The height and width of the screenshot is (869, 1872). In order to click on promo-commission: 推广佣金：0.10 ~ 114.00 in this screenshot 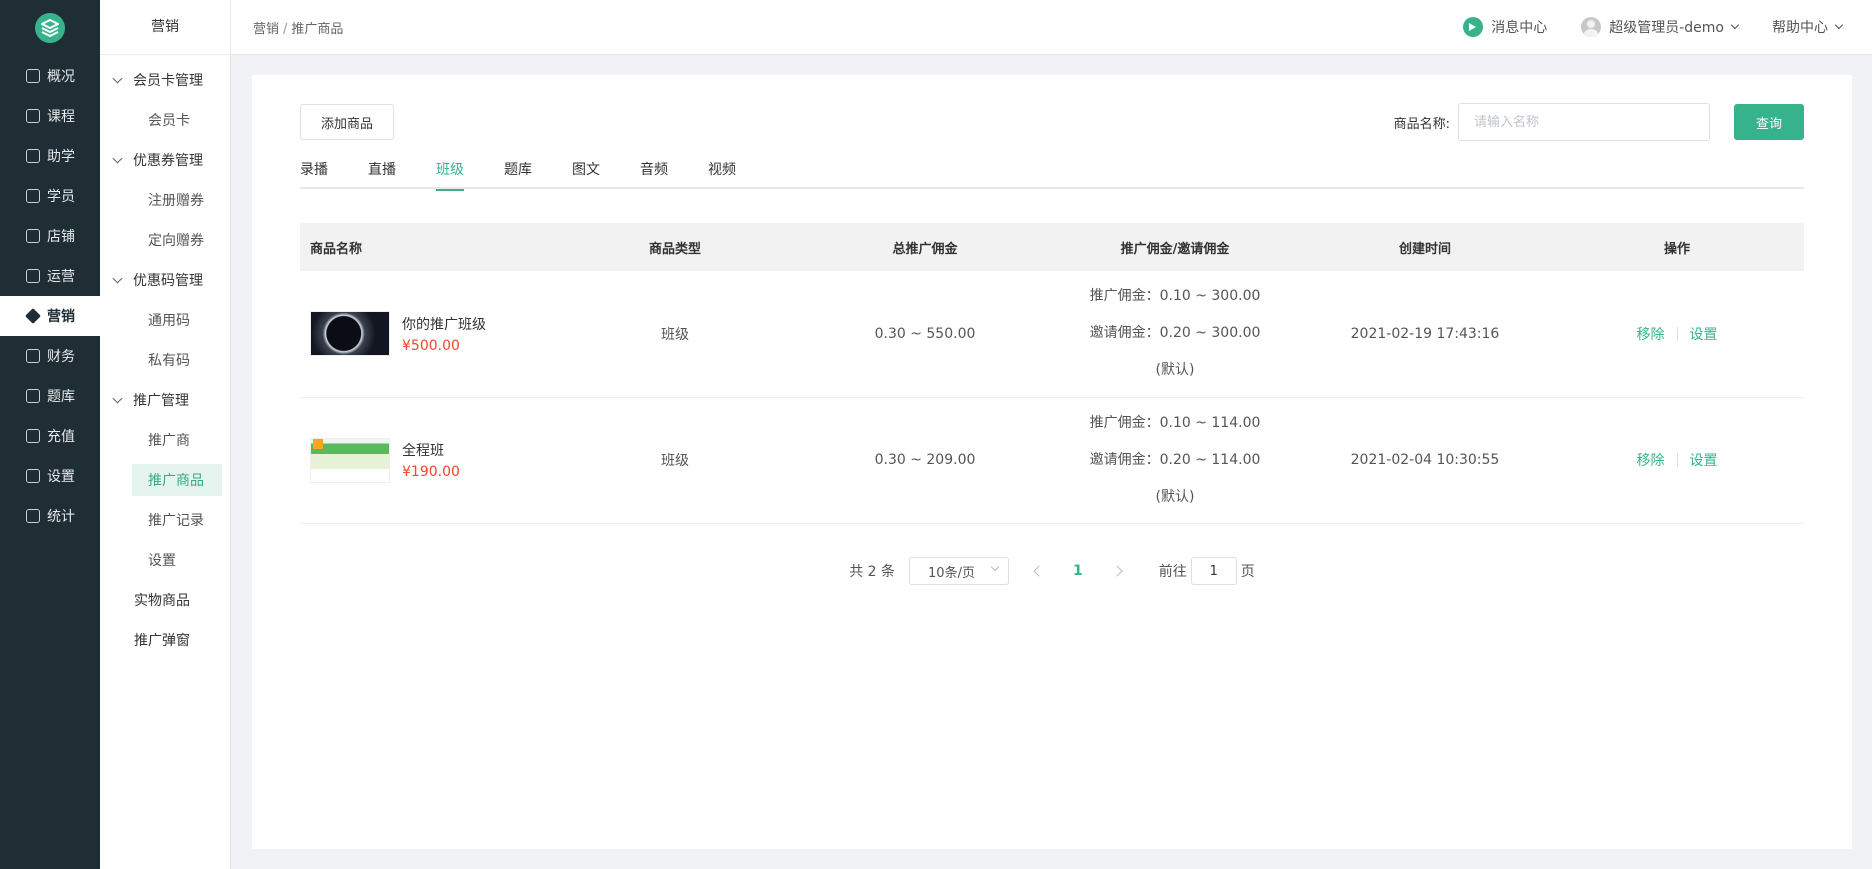, I will do `click(1175, 422)`.